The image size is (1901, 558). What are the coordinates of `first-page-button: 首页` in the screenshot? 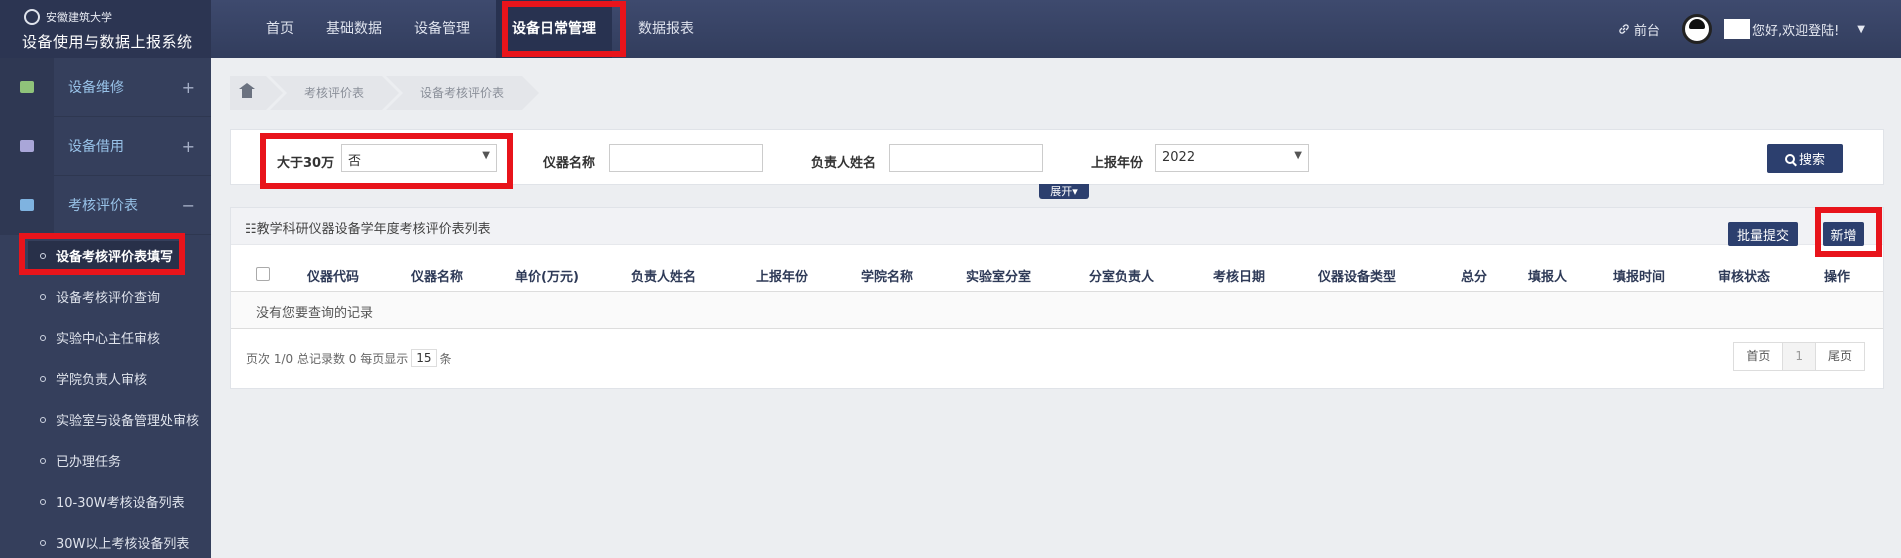 It's located at (1758, 356).